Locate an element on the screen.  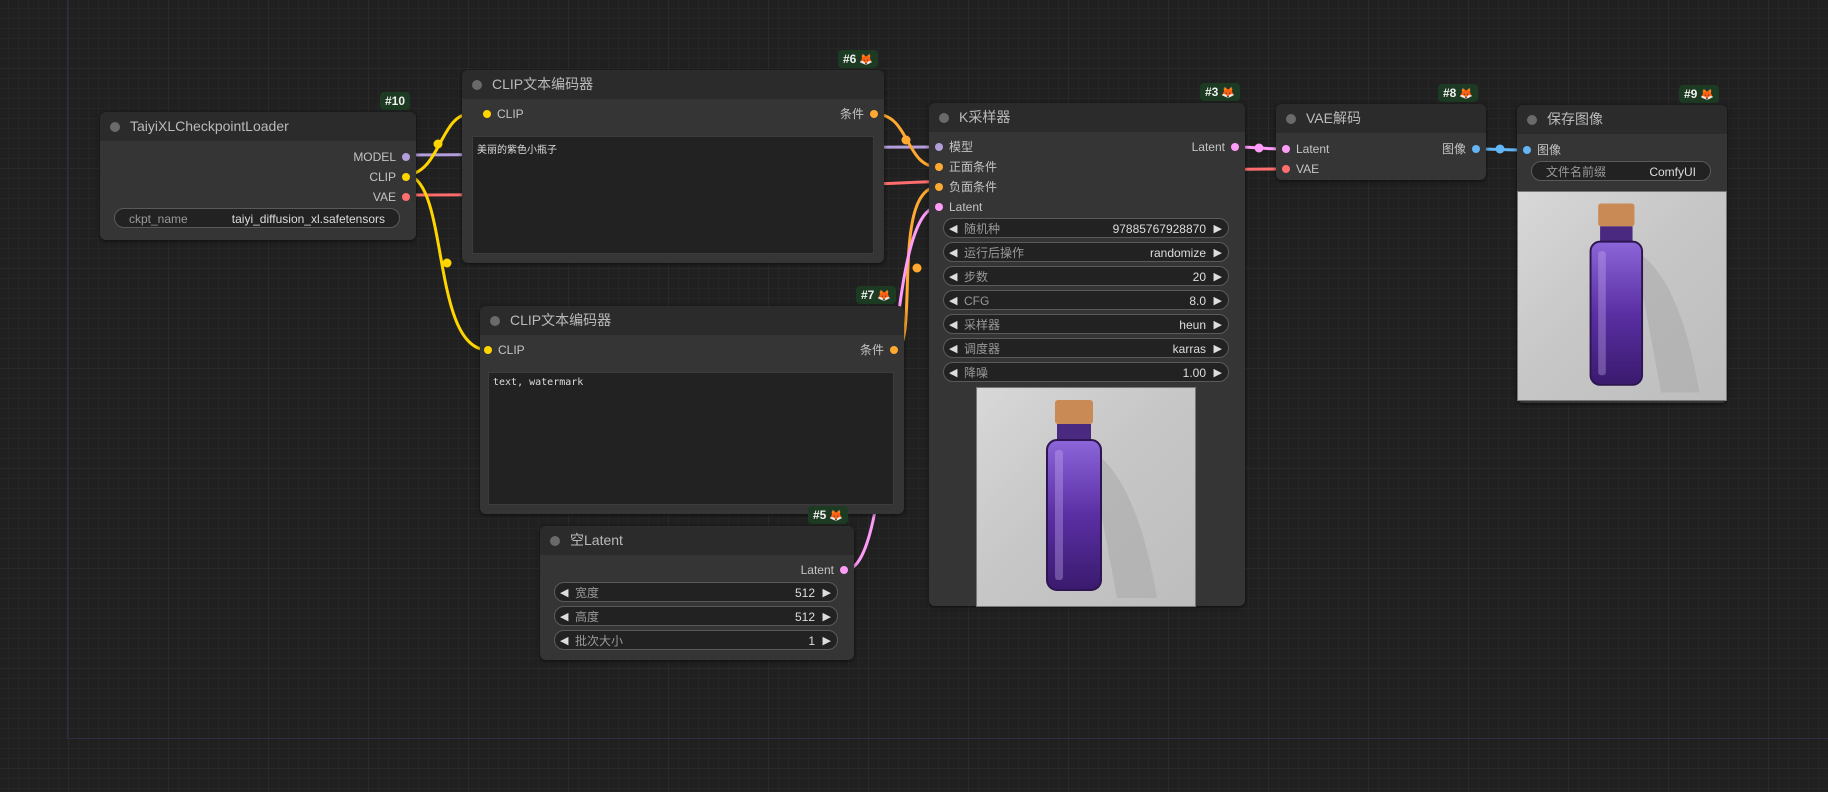
preview-image is located at coordinates (1086, 497).